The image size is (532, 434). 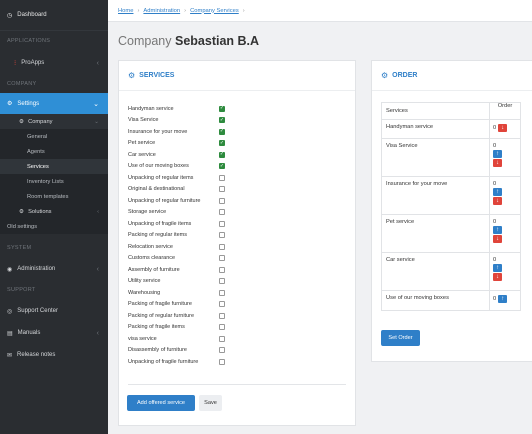 What do you see at coordinates (54, 151) in the screenshot?
I see `sidebar-item-agents: Agents` at bounding box center [54, 151].